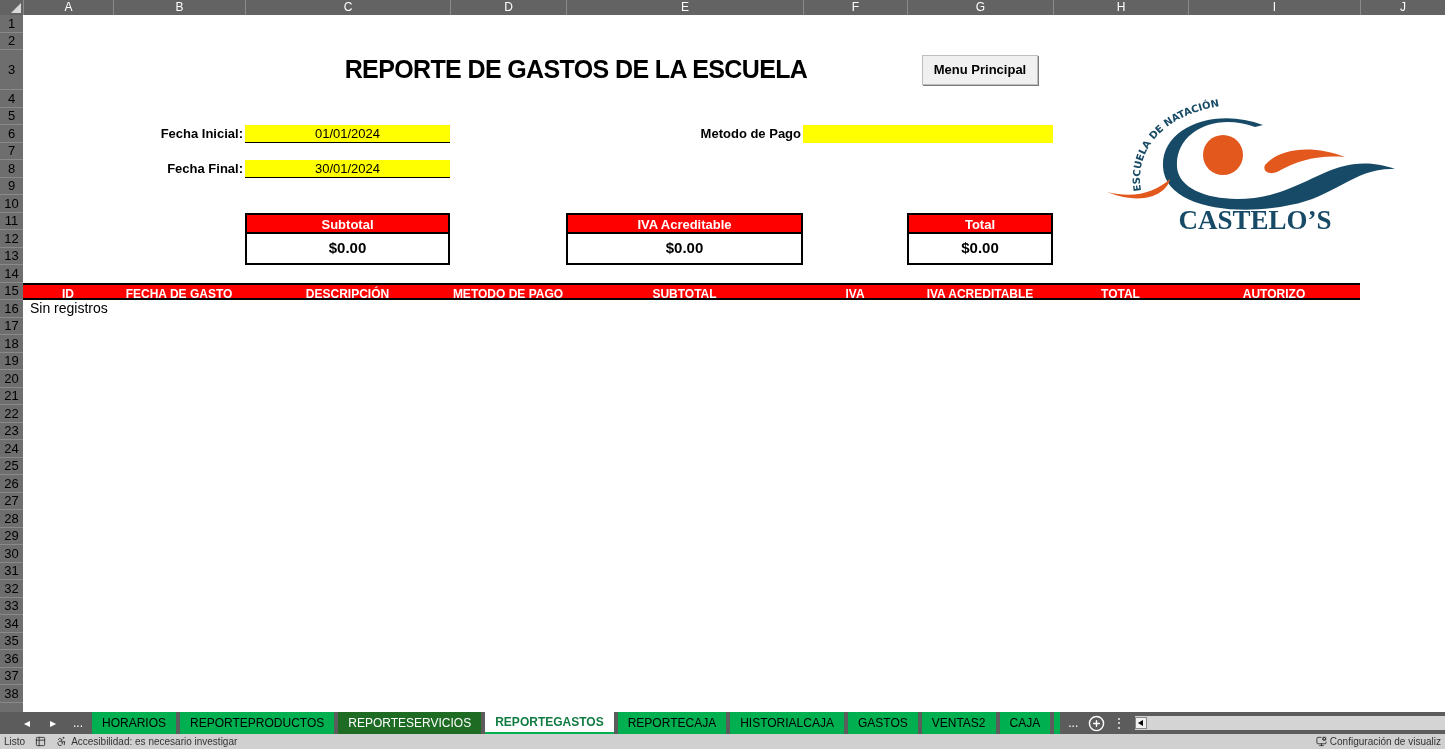 The height and width of the screenshot is (749, 1445). Describe the element at coordinates (1274, 294) in the screenshot. I see `column-title: AUTORIZO` at that location.